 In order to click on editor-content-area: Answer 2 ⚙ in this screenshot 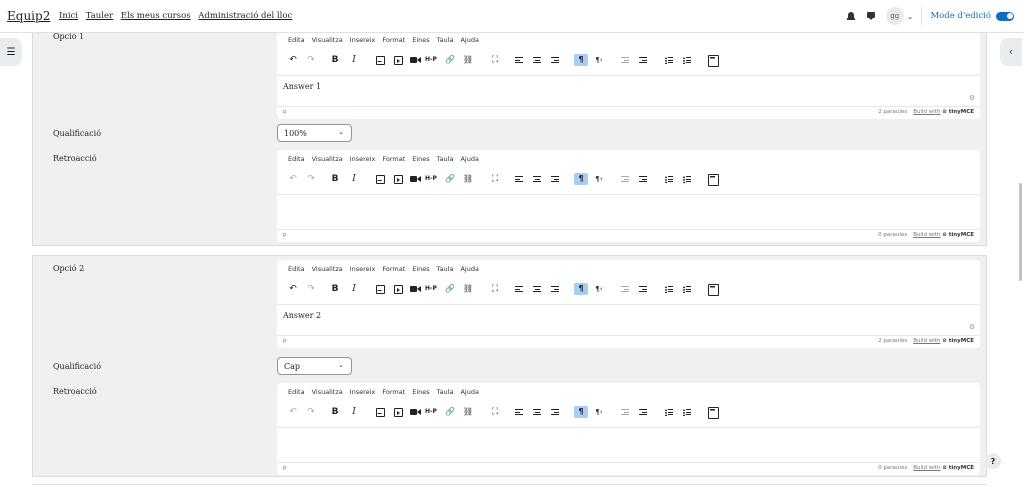, I will do `click(628, 319)`.